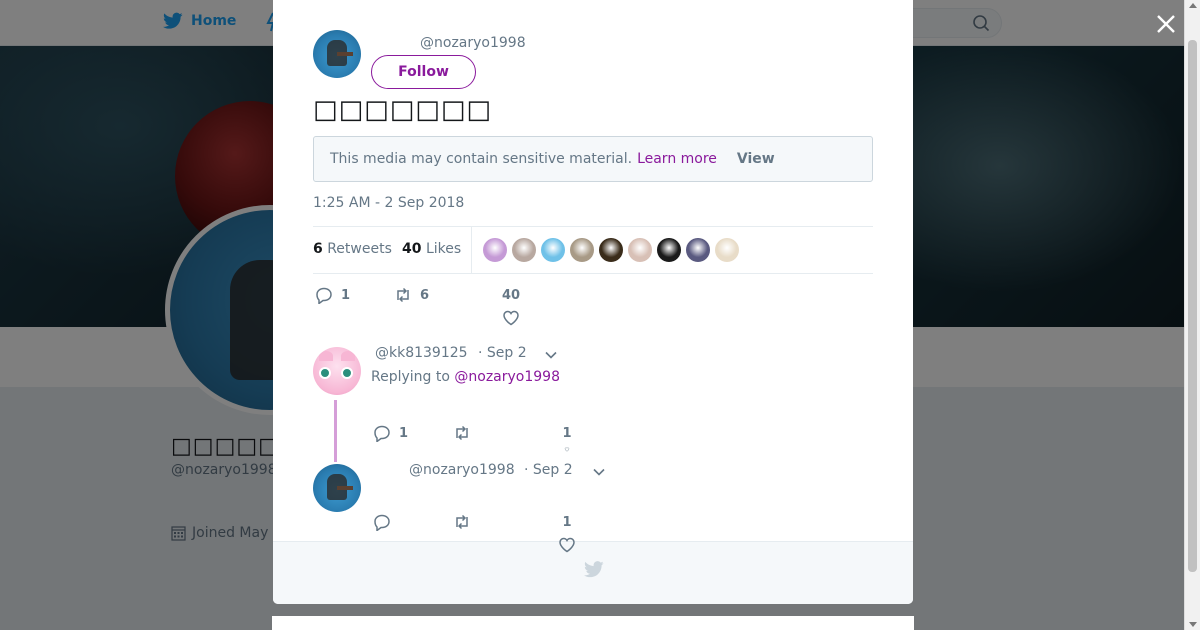  Describe the element at coordinates (1166, 24) in the screenshot. I see `close-icon` at that location.